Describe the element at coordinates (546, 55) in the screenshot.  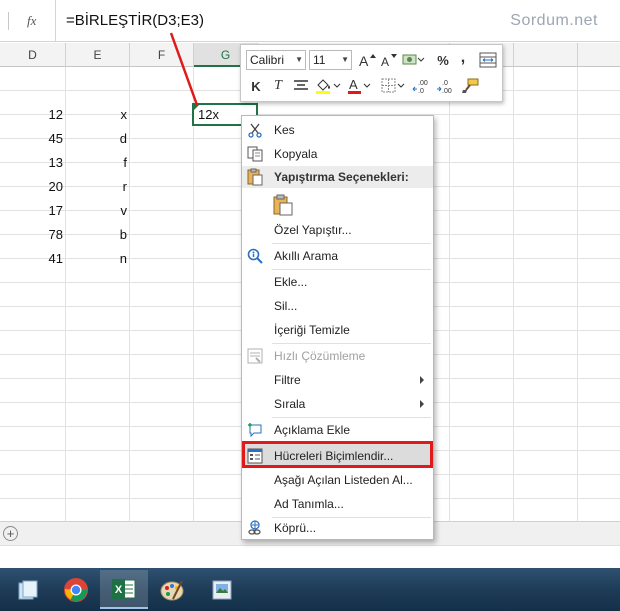
I see `column-header-l` at that location.